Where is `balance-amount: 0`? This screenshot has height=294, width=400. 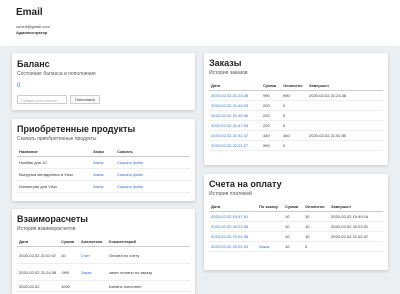 balance-amount: 0 is located at coordinates (19, 86).